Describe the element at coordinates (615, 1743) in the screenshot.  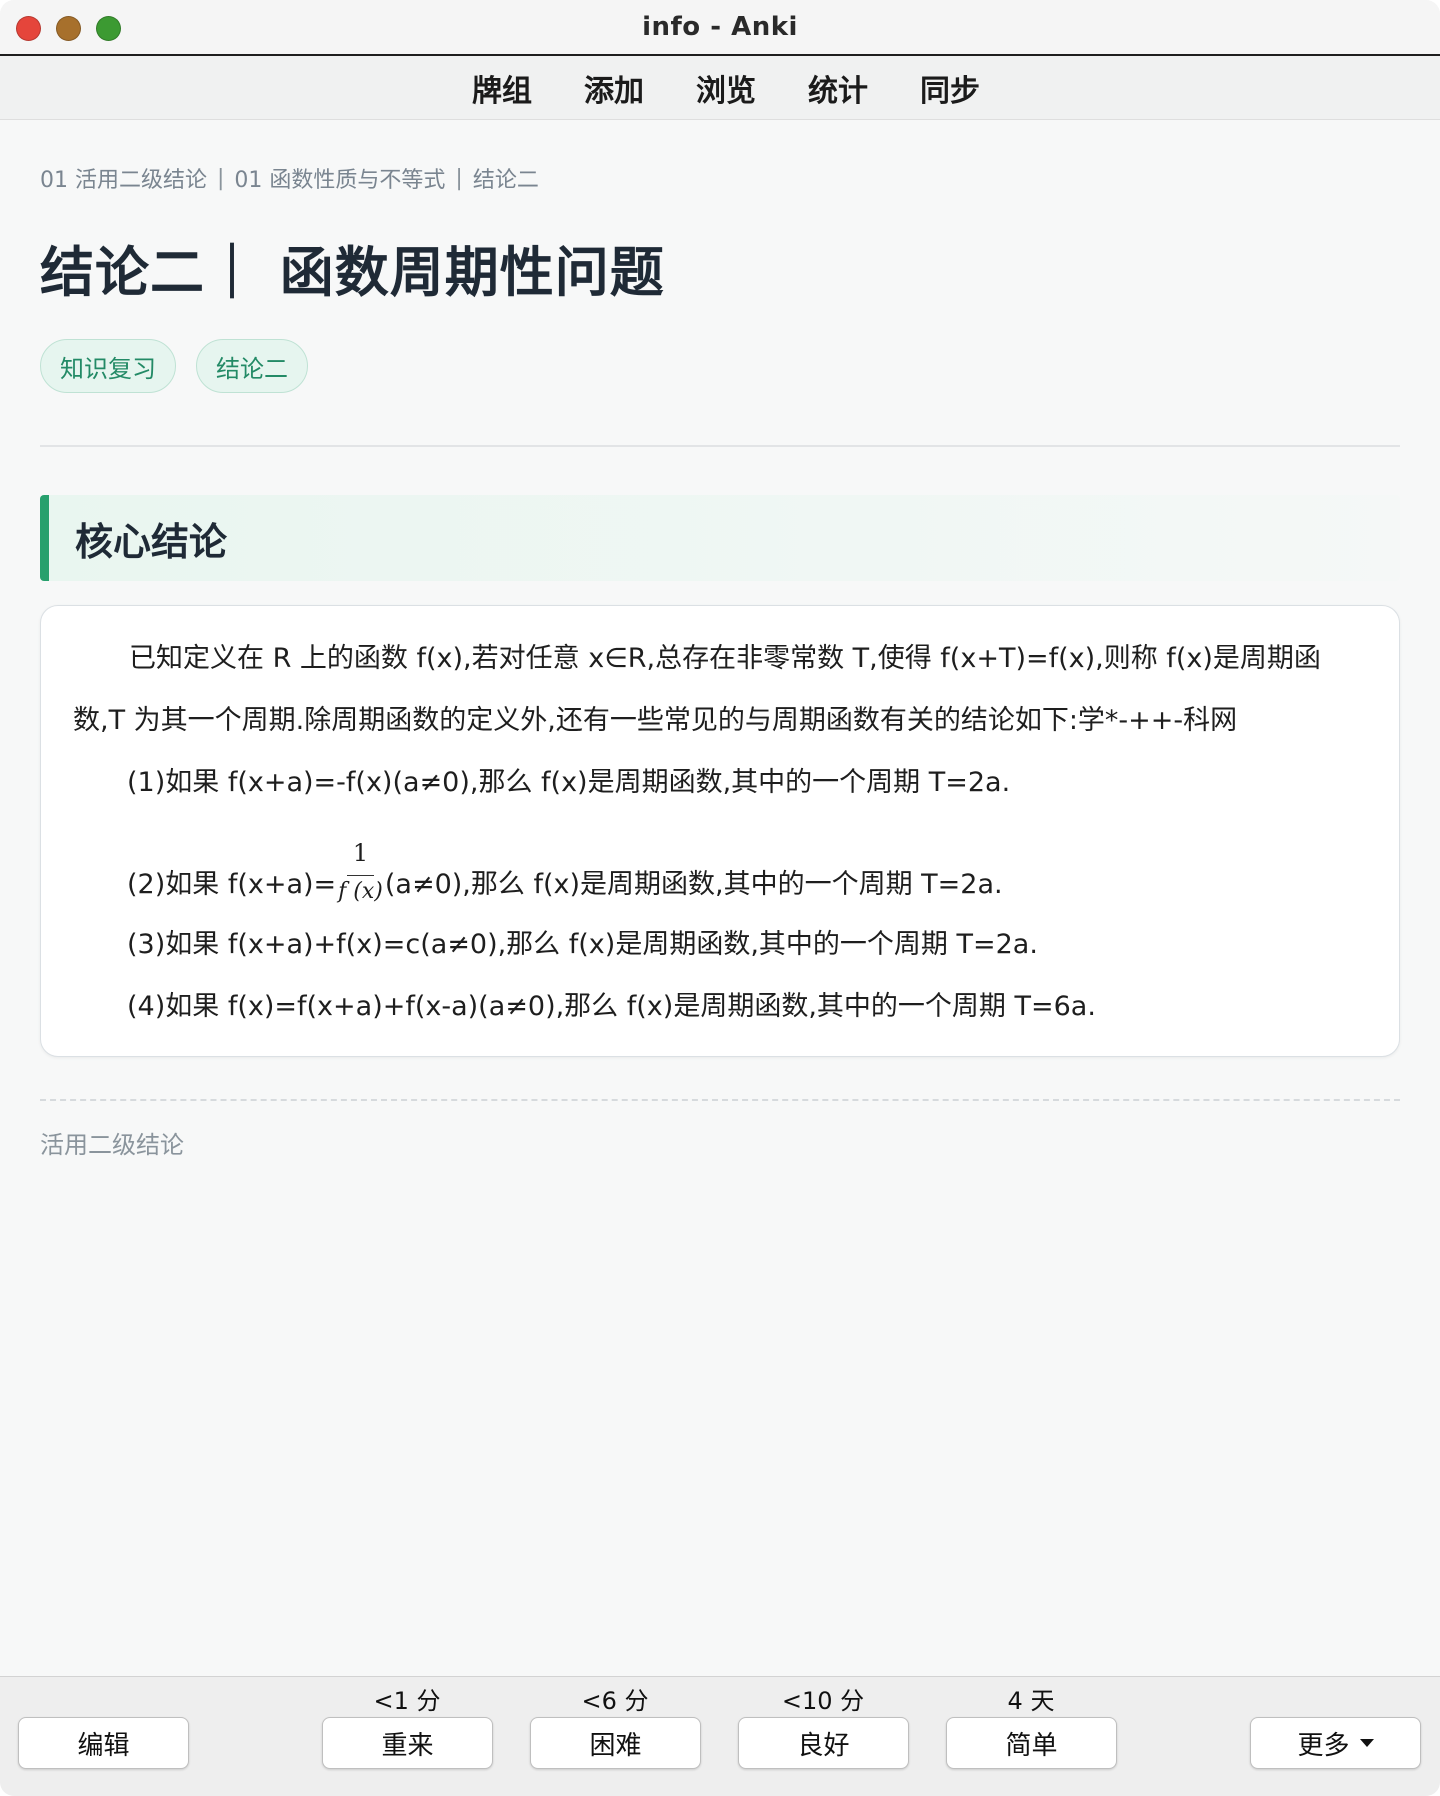
I see `hard-button: 困难` at that location.